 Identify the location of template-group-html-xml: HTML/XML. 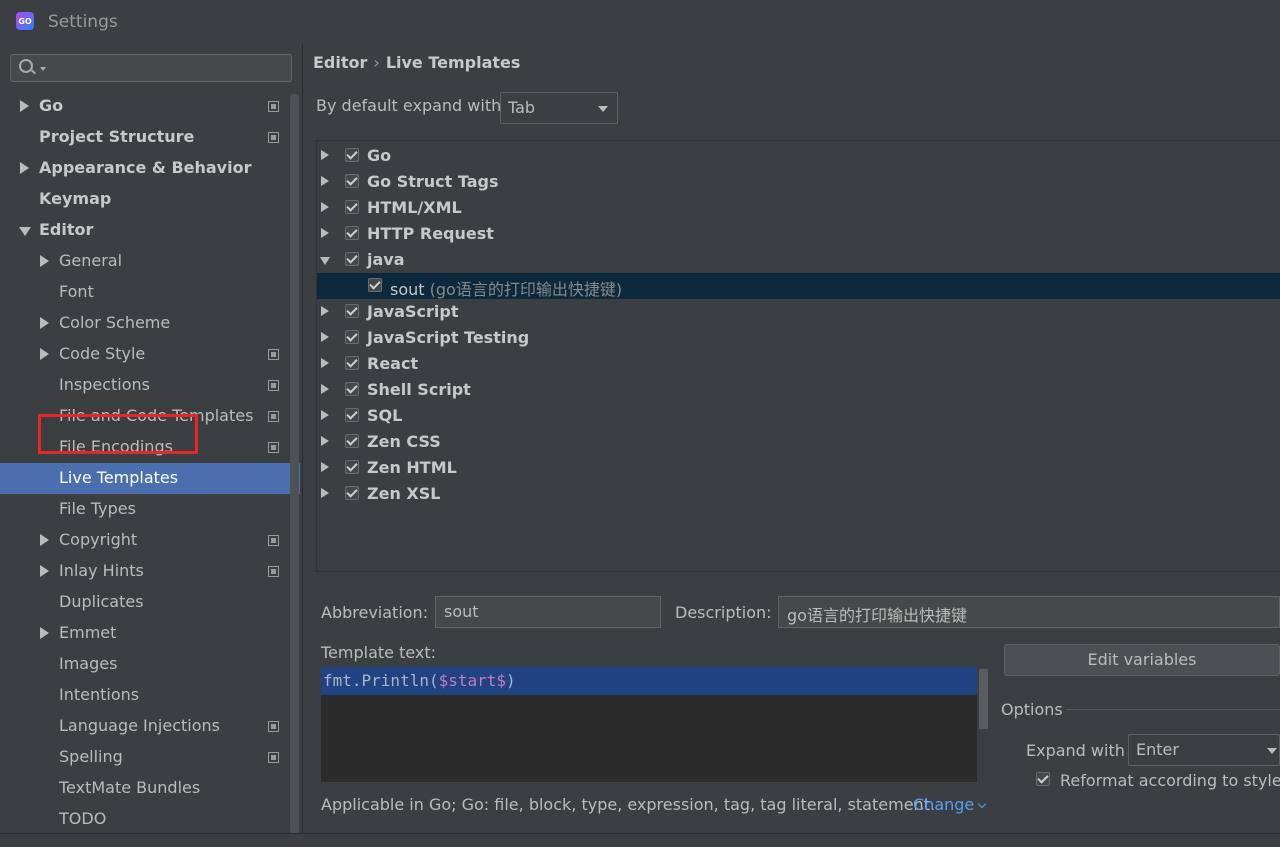
(798, 208).